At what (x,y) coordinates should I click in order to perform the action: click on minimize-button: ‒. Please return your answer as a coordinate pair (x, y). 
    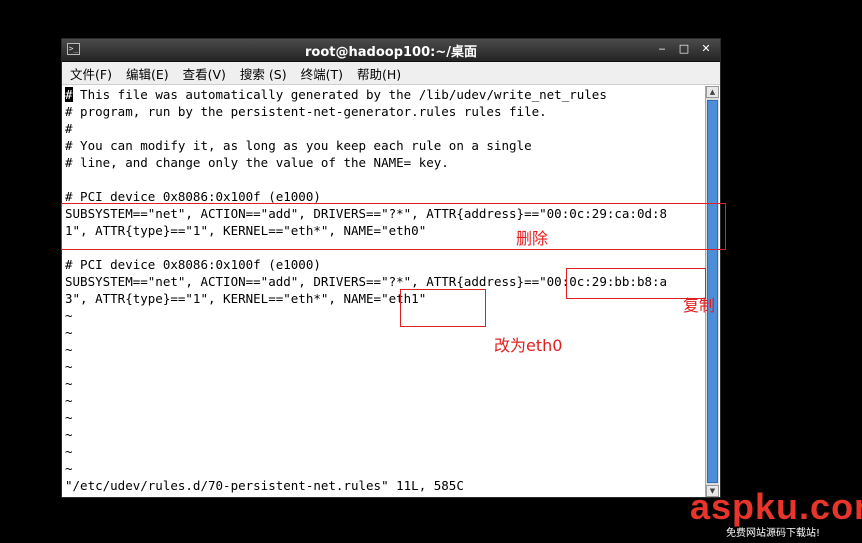
    Looking at the image, I should click on (662, 49).